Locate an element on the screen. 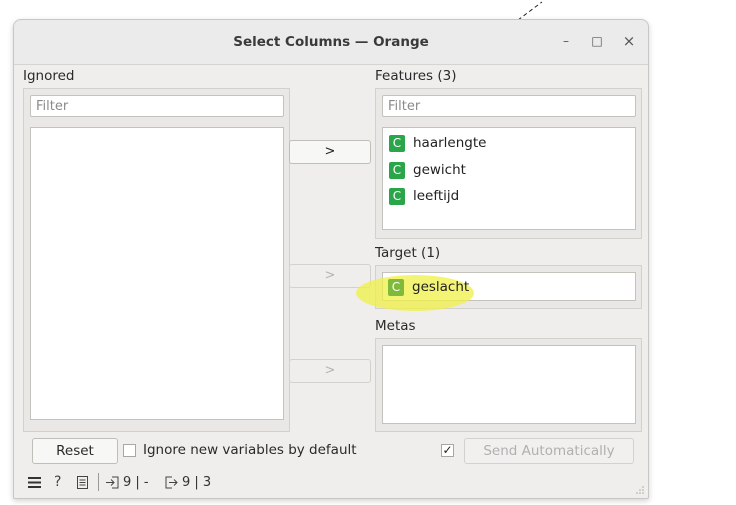 The height and width of the screenshot is (505, 736). list-item: C leeftijd is located at coordinates (424, 196).